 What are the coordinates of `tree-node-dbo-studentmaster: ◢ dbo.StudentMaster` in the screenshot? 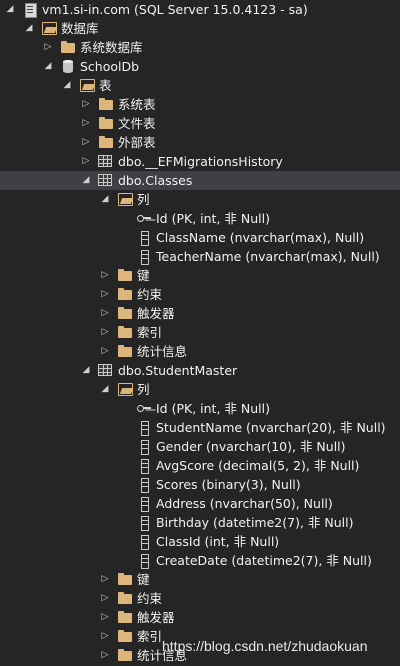 It's located at (200, 370).